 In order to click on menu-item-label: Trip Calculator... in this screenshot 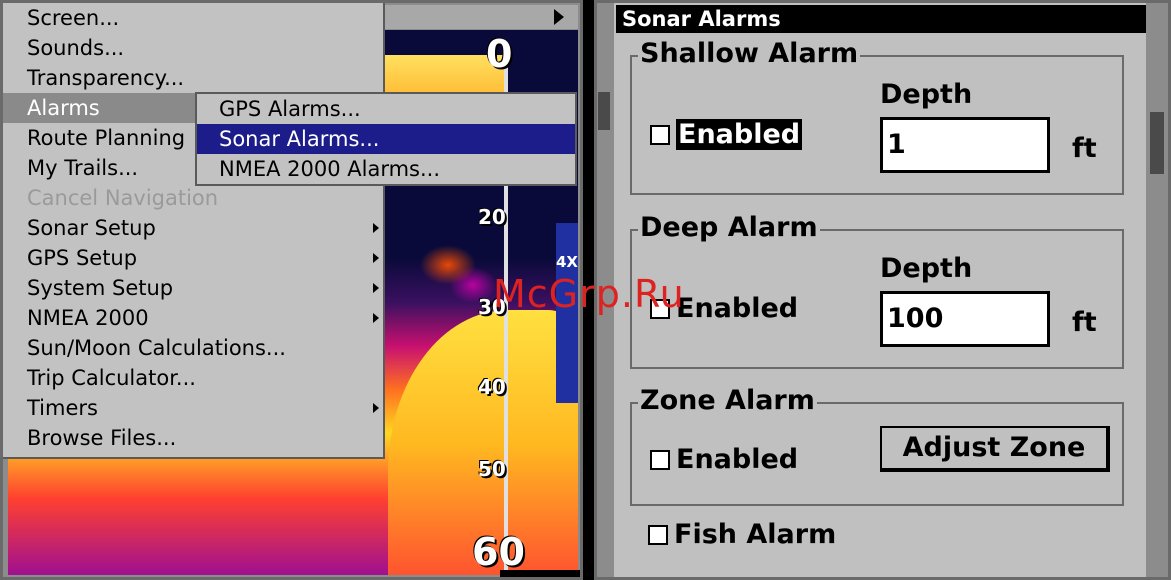, I will do `click(111, 378)`.